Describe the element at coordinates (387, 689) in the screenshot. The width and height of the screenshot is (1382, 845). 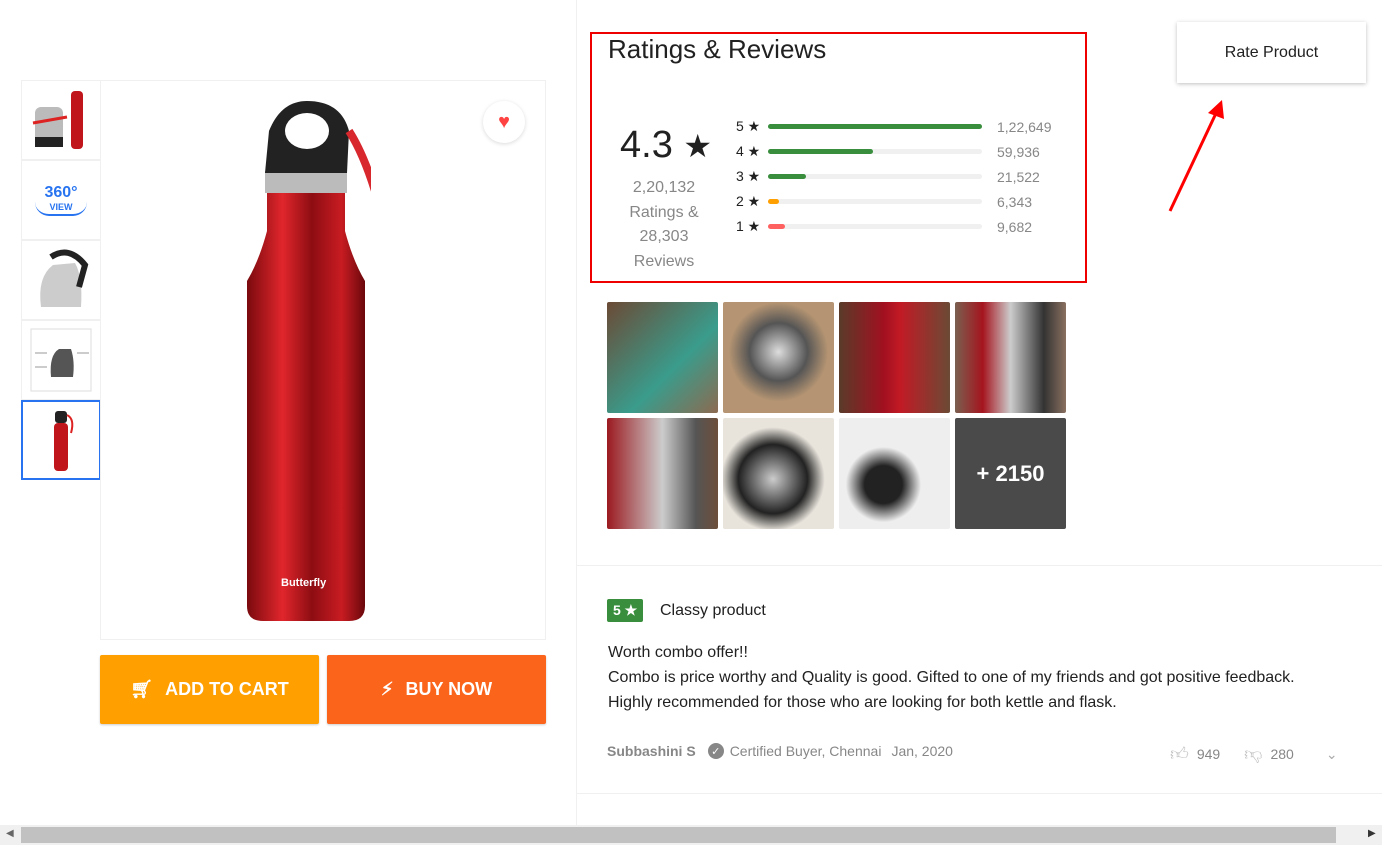
I see `lightning-icon: ⚡︎` at that location.